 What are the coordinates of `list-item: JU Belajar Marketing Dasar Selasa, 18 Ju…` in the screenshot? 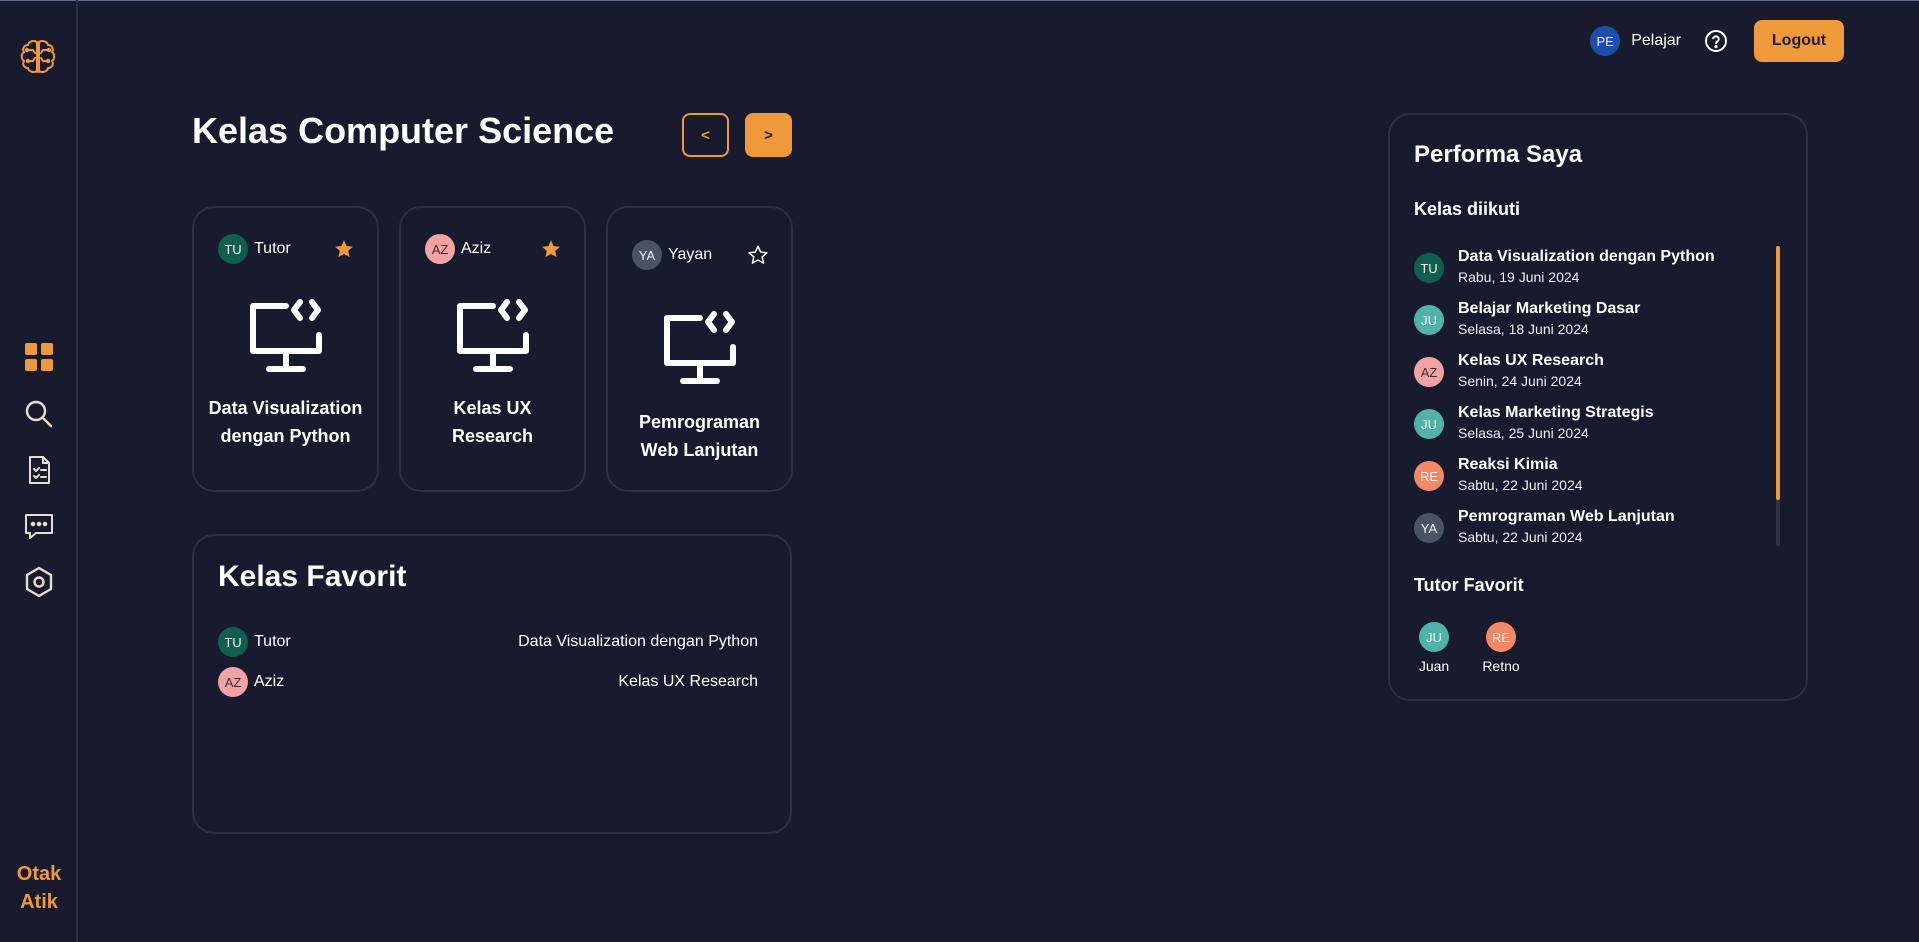 It's located at (1527, 321).